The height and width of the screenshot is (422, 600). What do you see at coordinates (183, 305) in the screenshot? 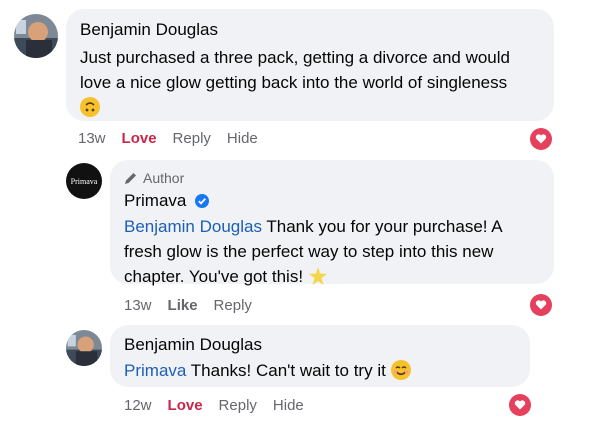
I see `like-button: Like` at bounding box center [183, 305].